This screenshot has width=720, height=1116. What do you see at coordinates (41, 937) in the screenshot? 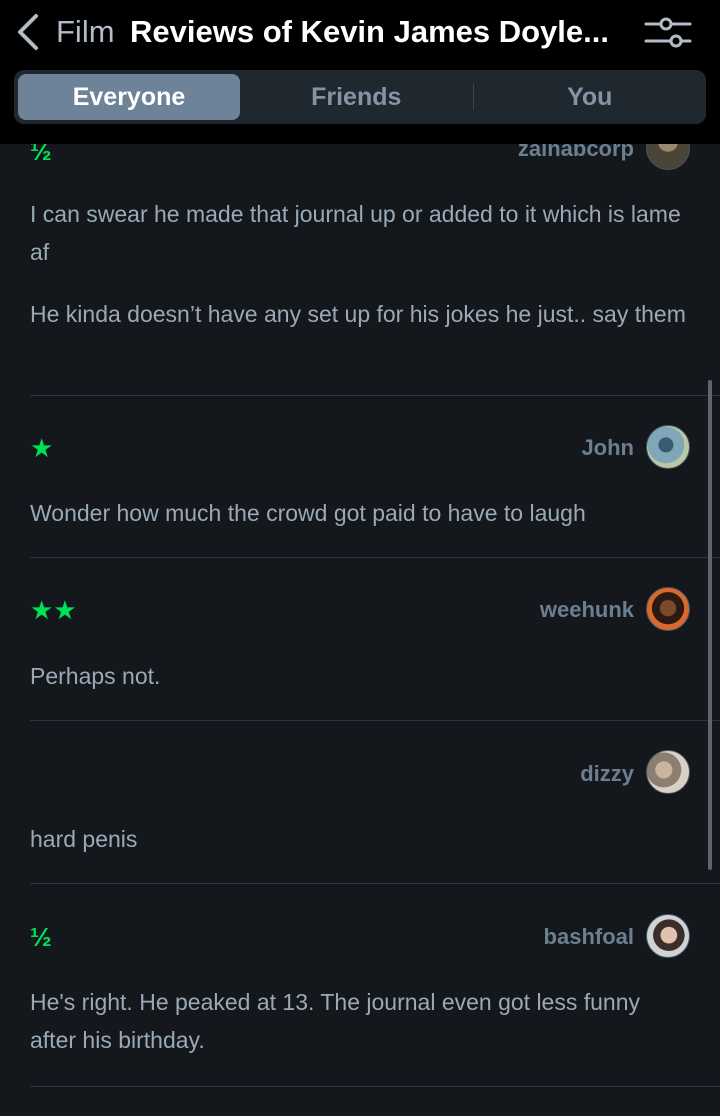
I see `review-rating: ½` at bounding box center [41, 937].